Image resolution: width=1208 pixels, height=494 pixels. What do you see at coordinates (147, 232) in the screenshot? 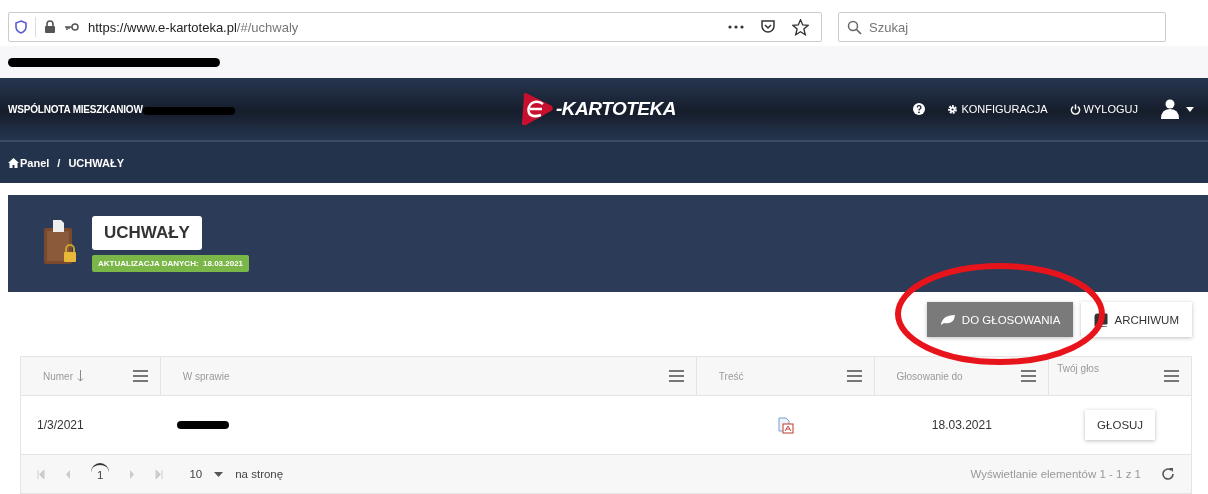
I see `page-title: UCHWAŁY` at bounding box center [147, 232].